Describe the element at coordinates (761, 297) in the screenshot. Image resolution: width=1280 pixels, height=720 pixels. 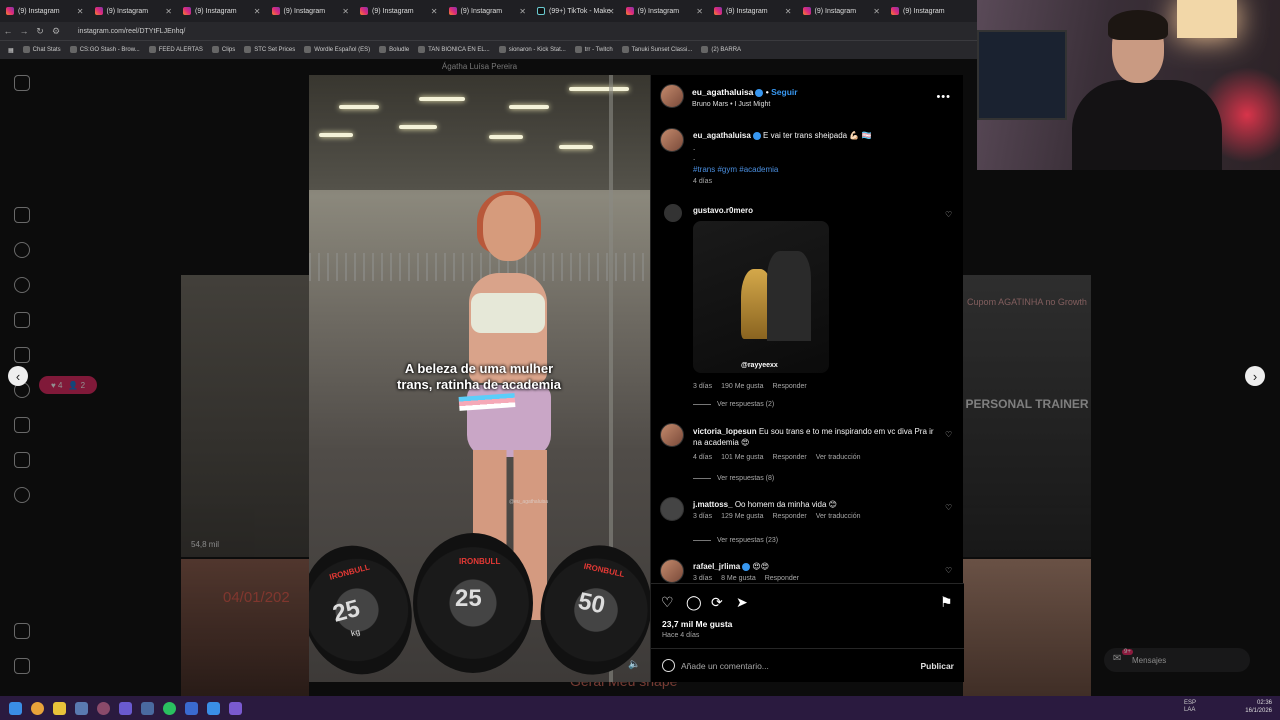
I see `comment-gif: @rayyeexx` at that location.